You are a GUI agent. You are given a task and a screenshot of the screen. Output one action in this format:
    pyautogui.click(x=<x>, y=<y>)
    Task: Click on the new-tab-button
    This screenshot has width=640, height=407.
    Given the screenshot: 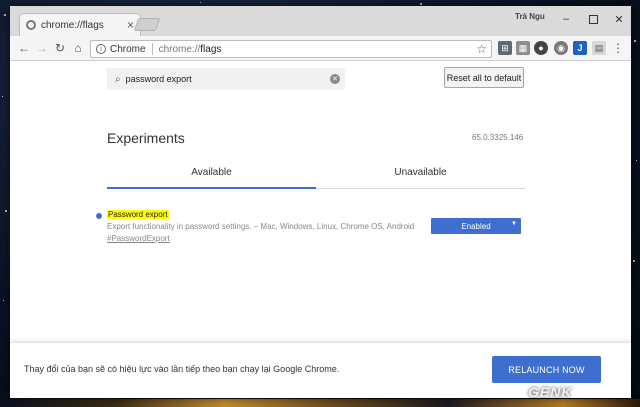 What is the action you would take?
    pyautogui.click(x=147, y=24)
    